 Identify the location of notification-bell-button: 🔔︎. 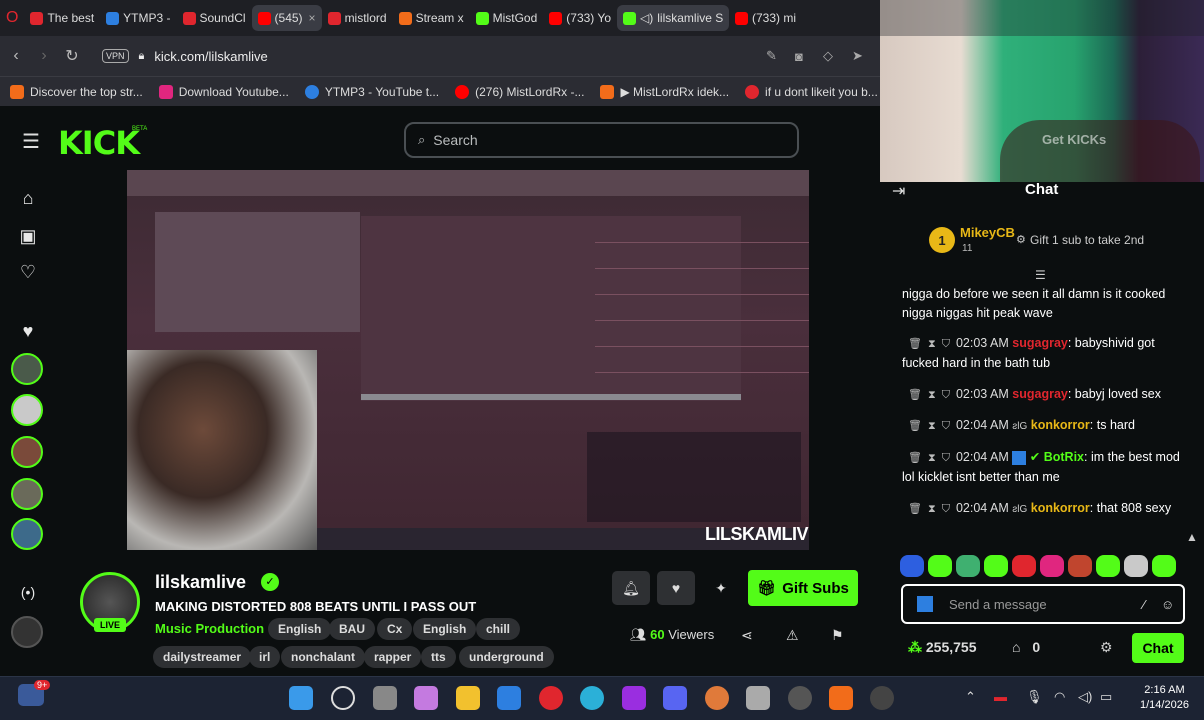
(631, 588).